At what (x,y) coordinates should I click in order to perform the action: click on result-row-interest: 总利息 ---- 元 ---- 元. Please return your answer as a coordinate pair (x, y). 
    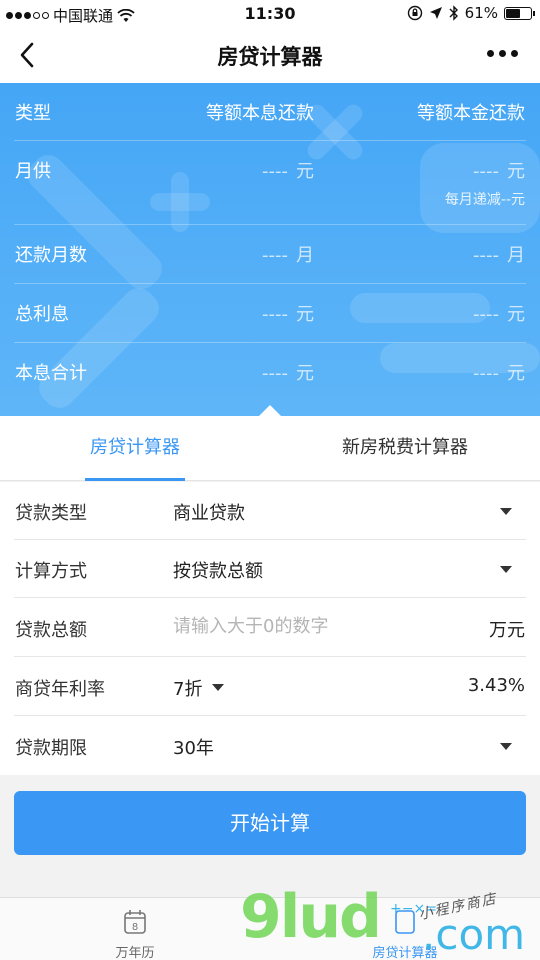
    Looking at the image, I should click on (270, 313).